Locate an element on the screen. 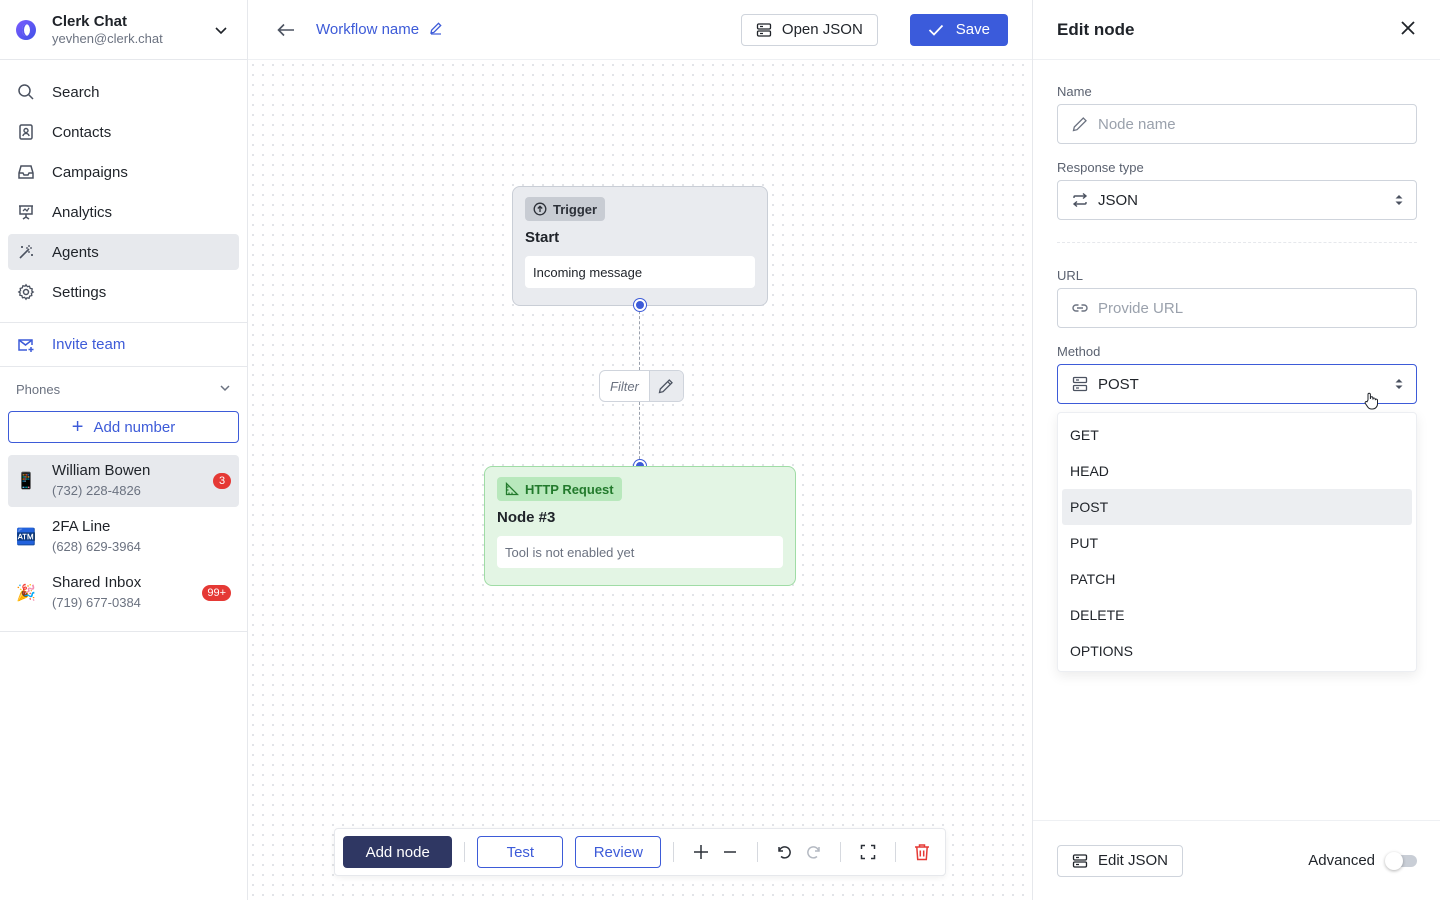  sort-arrows-icon is located at coordinates (1399, 384).